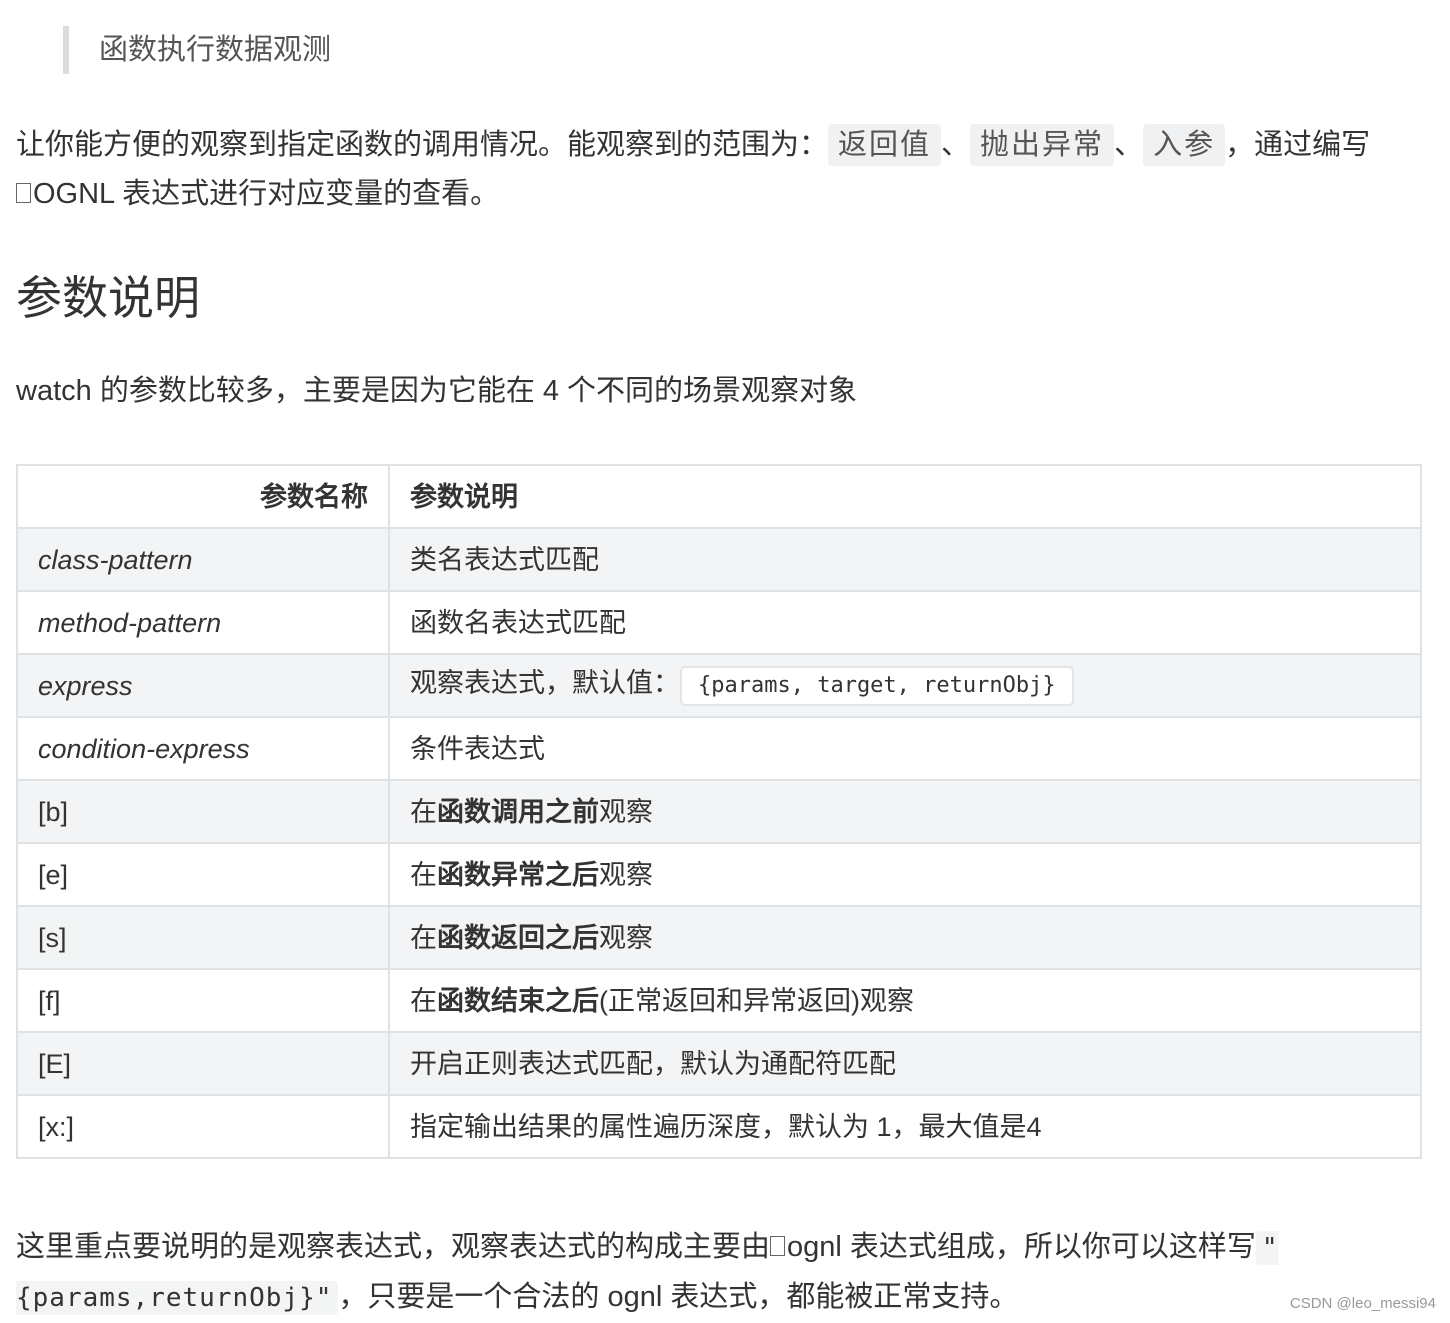  I want to click on param-desc: 指定输出结果的属性遍历深度，默认为 1，最大值是4, so click(905, 1126).